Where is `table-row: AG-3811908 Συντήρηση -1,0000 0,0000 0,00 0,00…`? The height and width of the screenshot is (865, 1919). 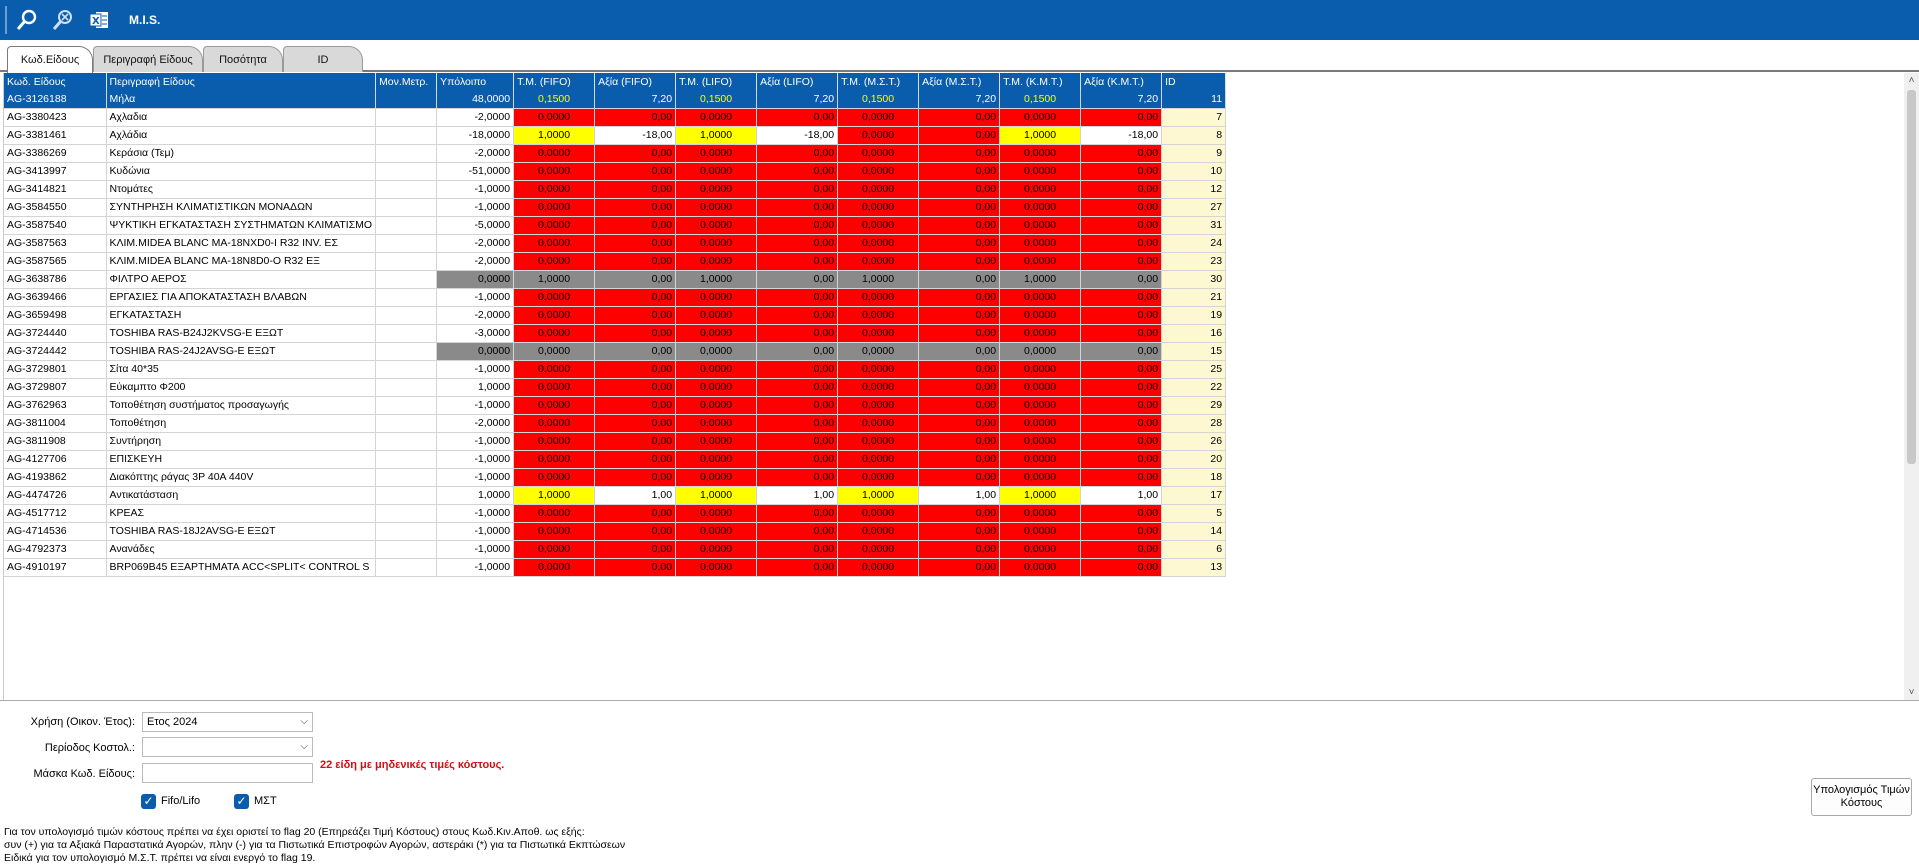
table-row: AG-3811908 Συντήρηση -1,0000 0,0000 0,00 0,00… is located at coordinates (615, 441).